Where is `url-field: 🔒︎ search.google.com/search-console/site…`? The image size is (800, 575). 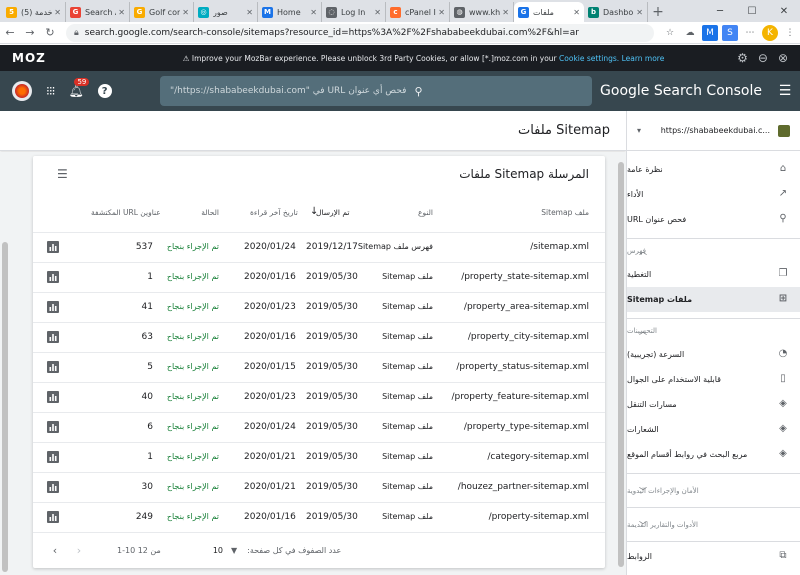 url-field: 🔒︎ search.google.com/search-console/site… is located at coordinates (360, 32).